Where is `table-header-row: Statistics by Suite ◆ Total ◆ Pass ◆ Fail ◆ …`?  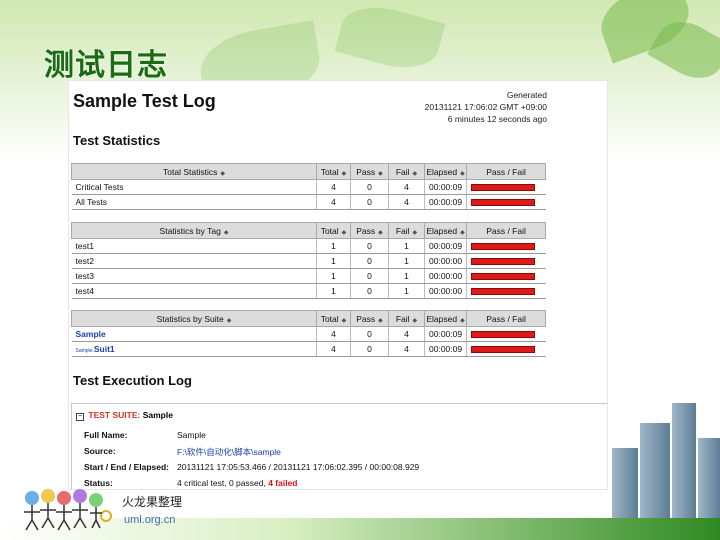 table-header-row: Statistics by Suite ◆ Total ◆ Pass ◆ Fail ◆ … is located at coordinates (308, 318).